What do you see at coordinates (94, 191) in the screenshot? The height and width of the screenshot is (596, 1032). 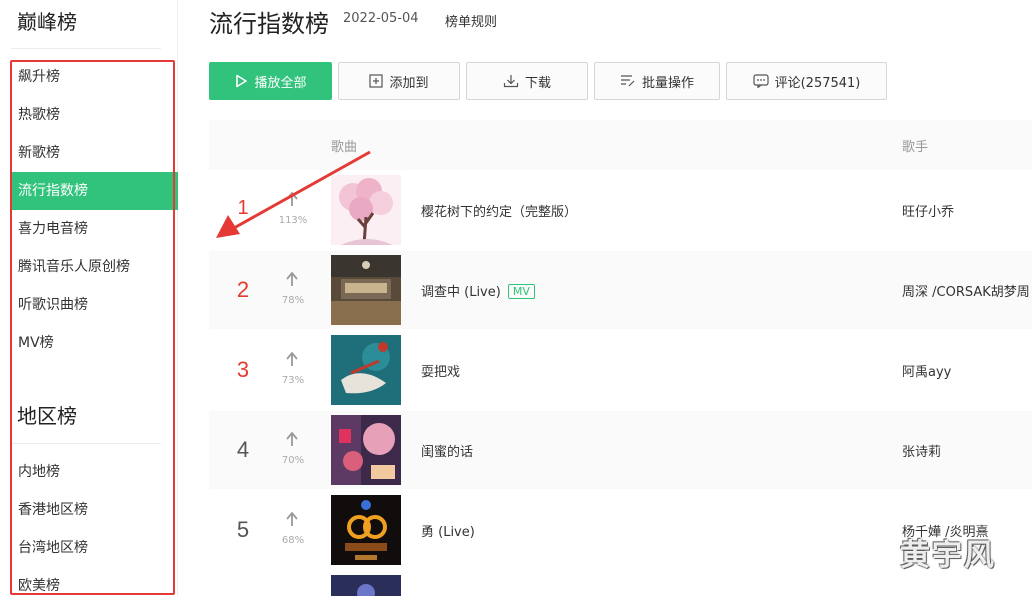 I see `sidebar-item-pop-index: 流行指数榜` at bounding box center [94, 191].